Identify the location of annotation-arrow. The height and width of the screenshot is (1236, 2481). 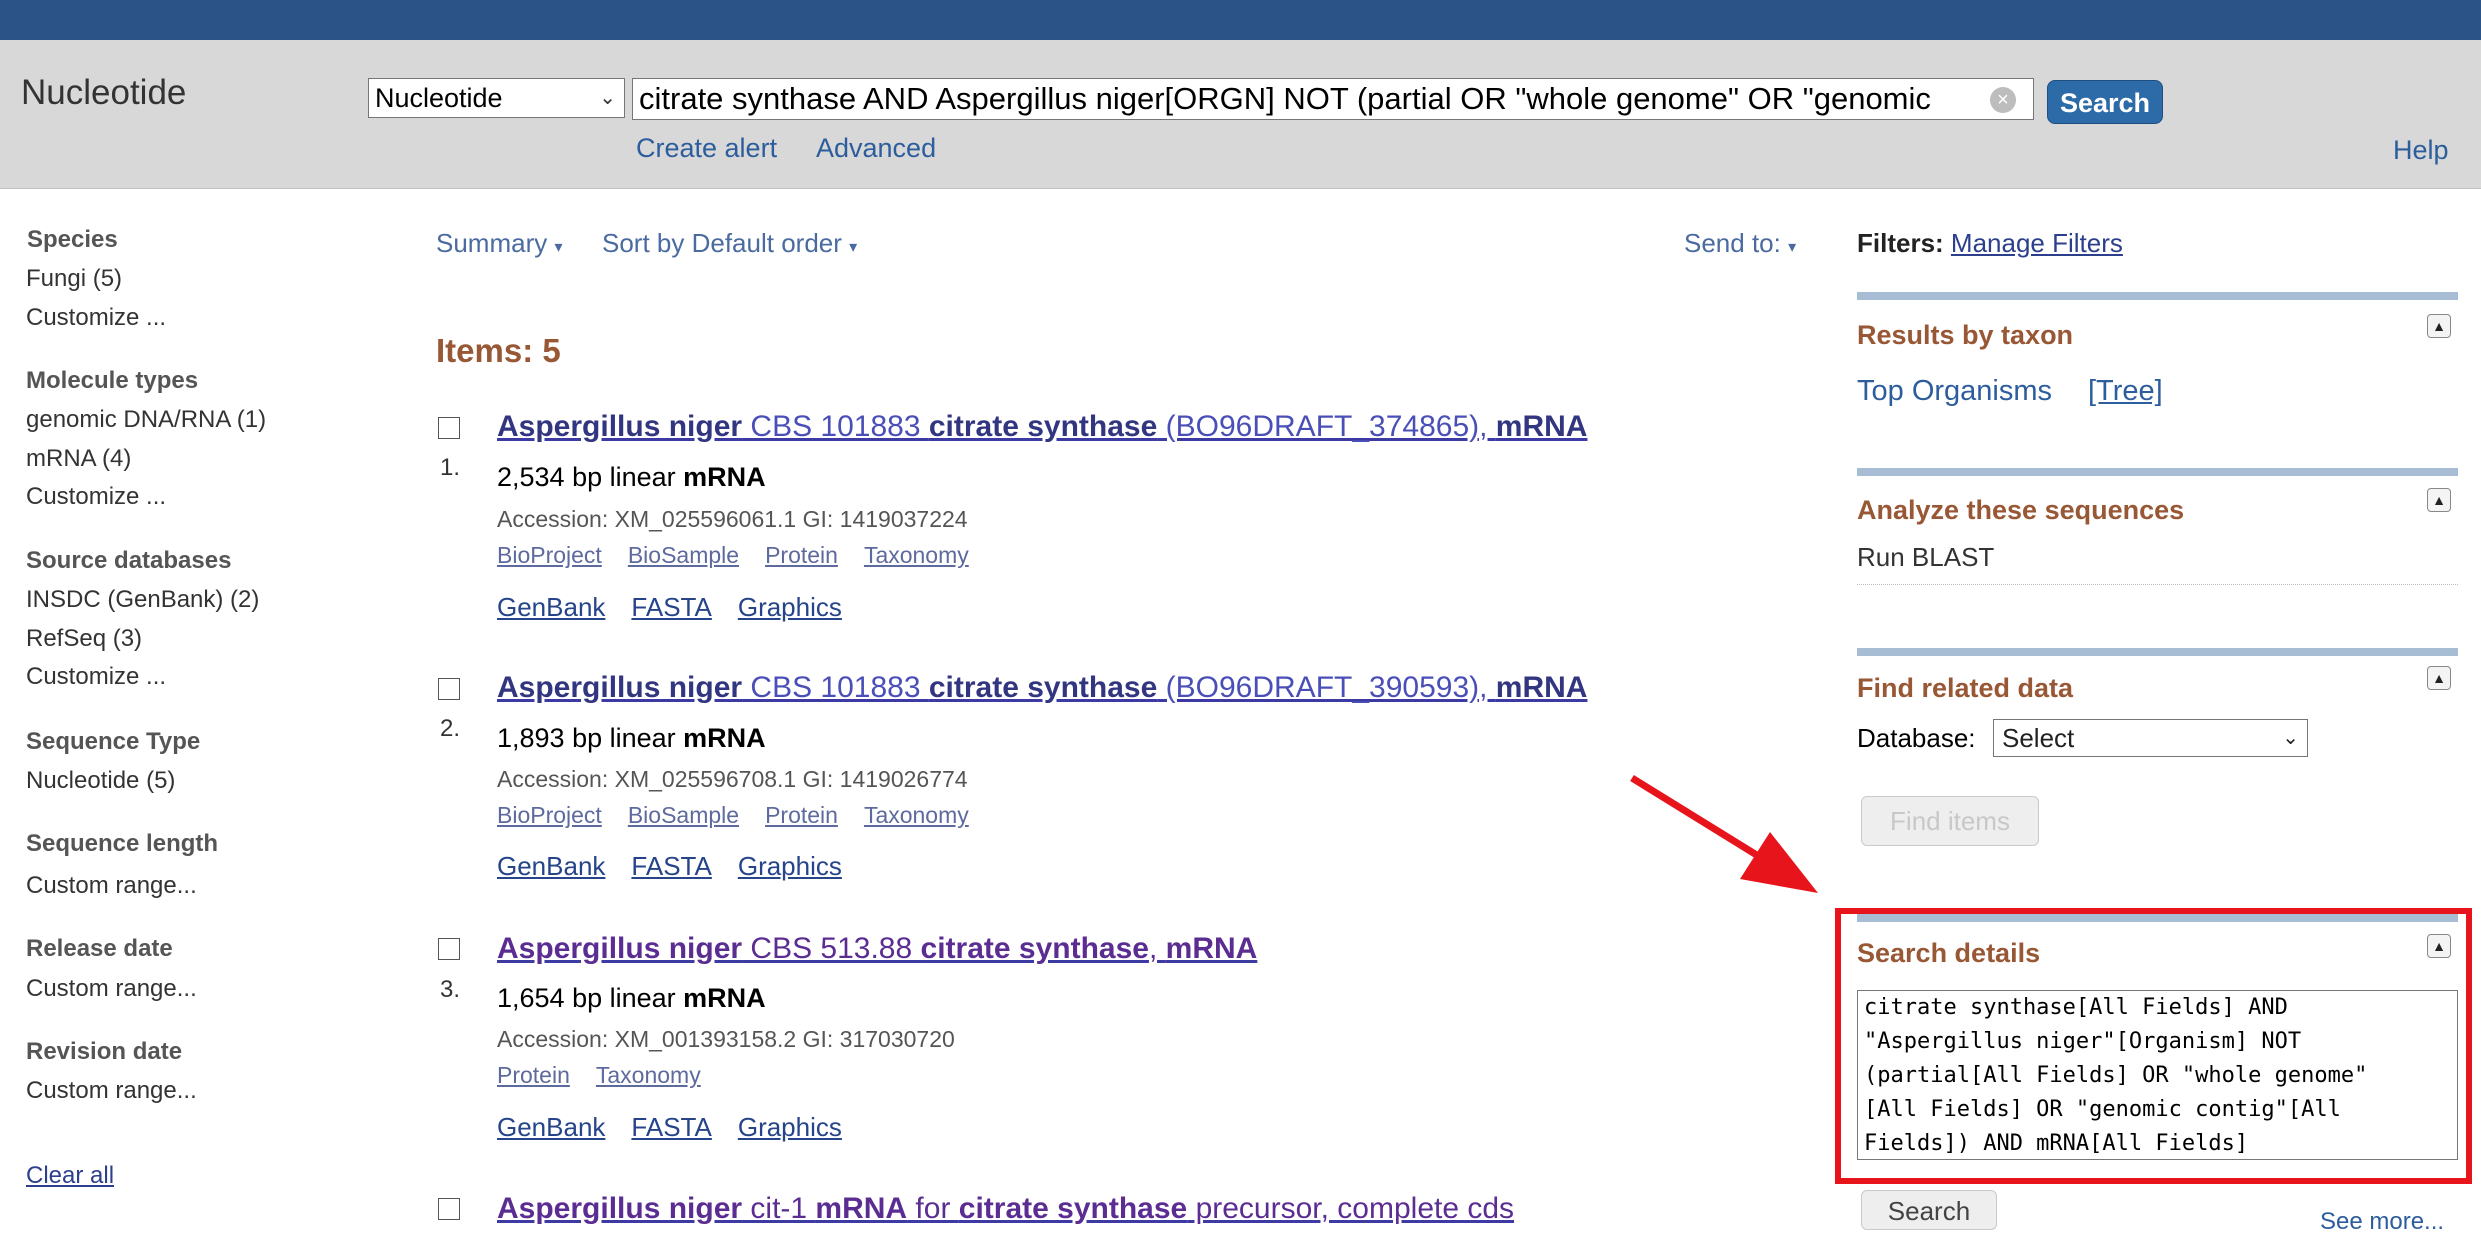
(1724, 834).